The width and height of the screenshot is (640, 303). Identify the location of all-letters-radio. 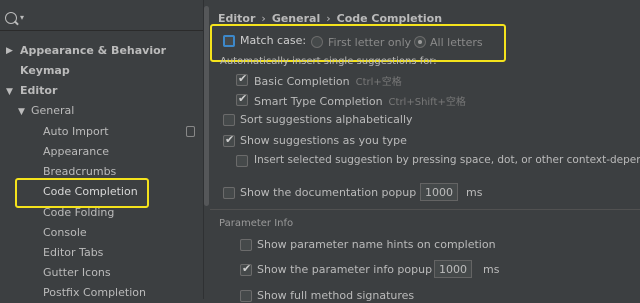
(420, 42).